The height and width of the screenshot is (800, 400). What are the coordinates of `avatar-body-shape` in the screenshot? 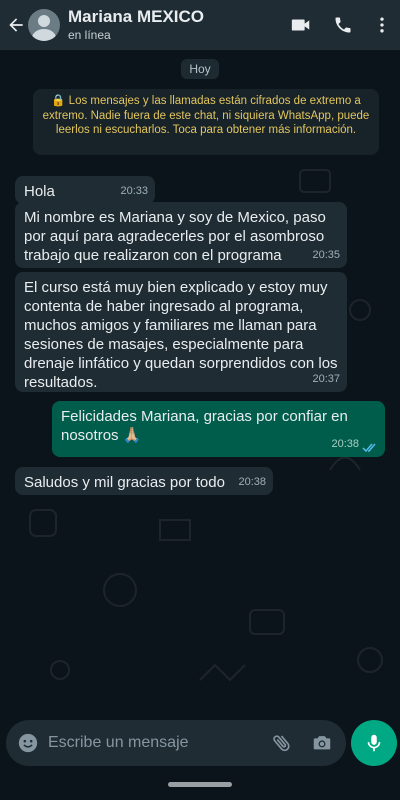 It's located at (44, 35).